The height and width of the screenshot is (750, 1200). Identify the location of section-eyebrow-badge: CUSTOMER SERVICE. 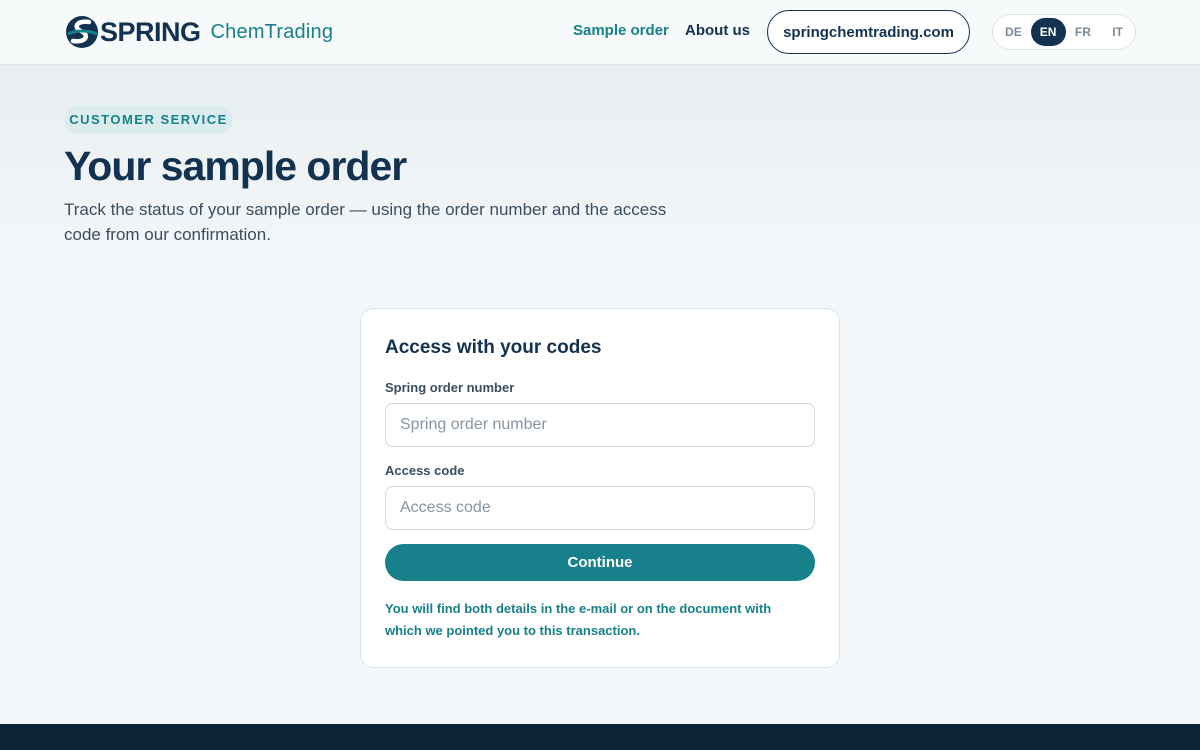
(148, 119).